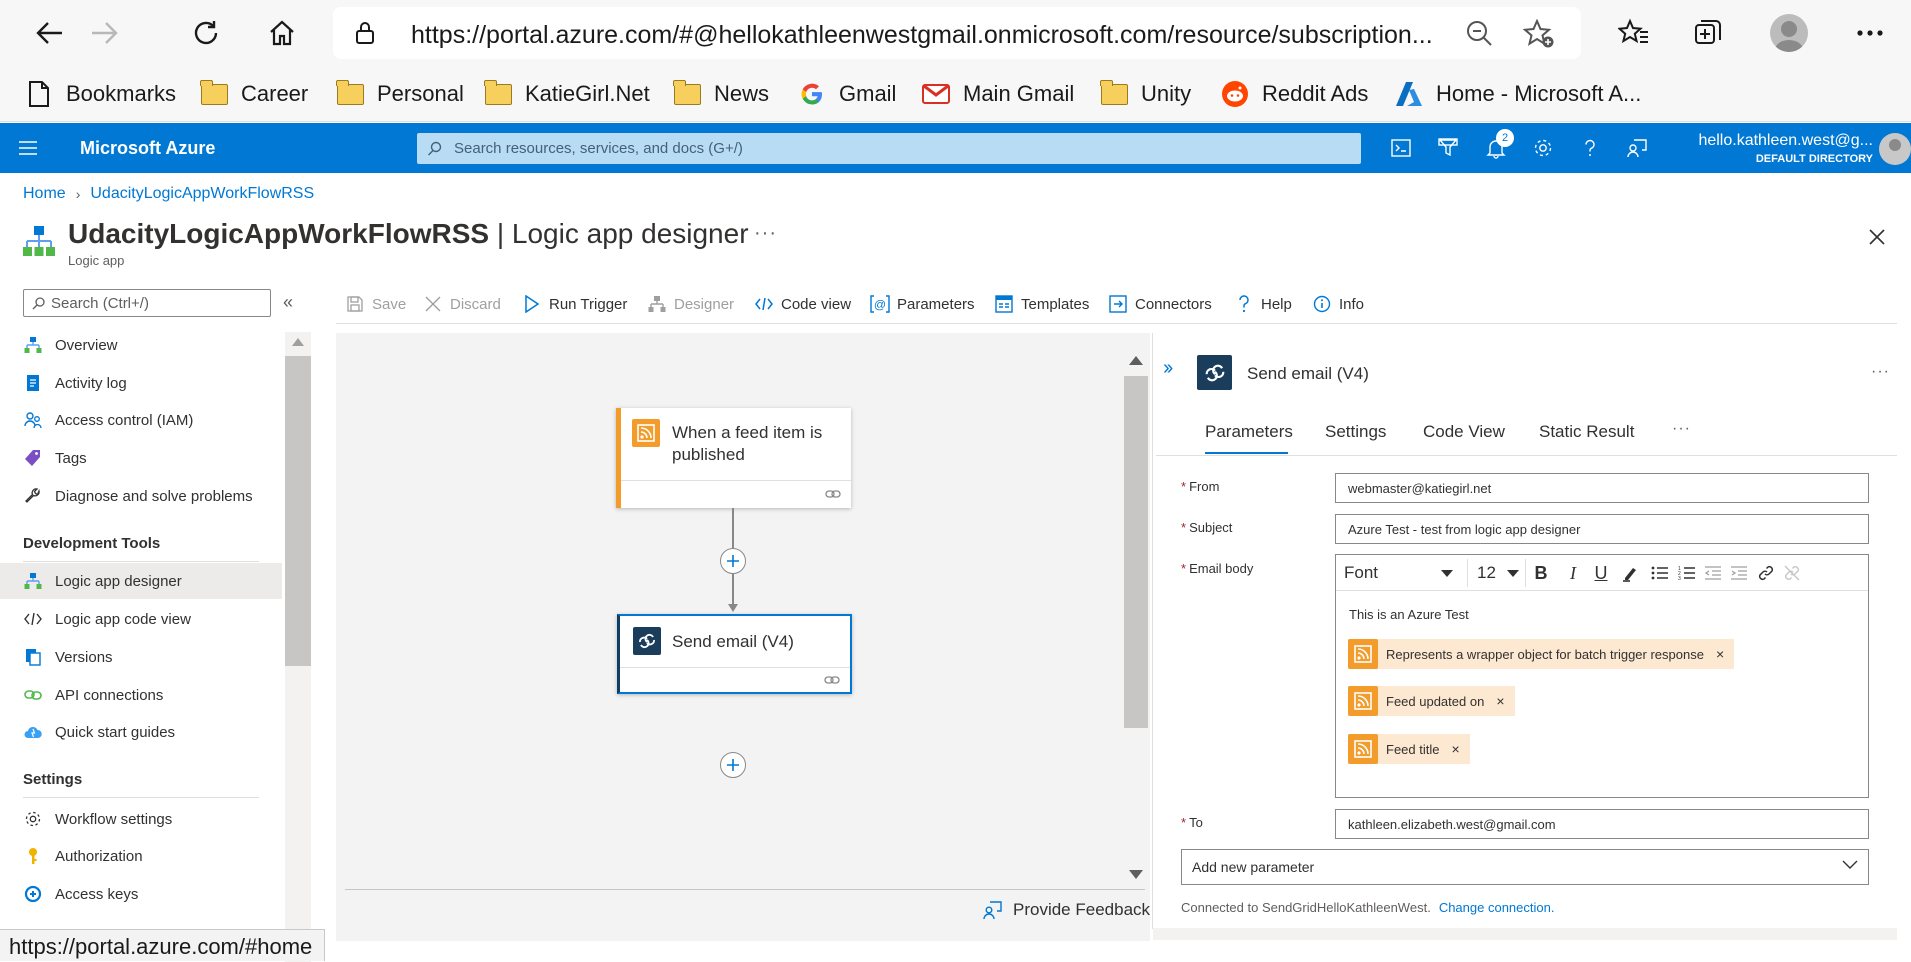 This screenshot has width=1911, height=962. What do you see at coordinates (1586, 438) in the screenshot?
I see `tab-static-result: Static Result` at bounding box center [1586, 438].